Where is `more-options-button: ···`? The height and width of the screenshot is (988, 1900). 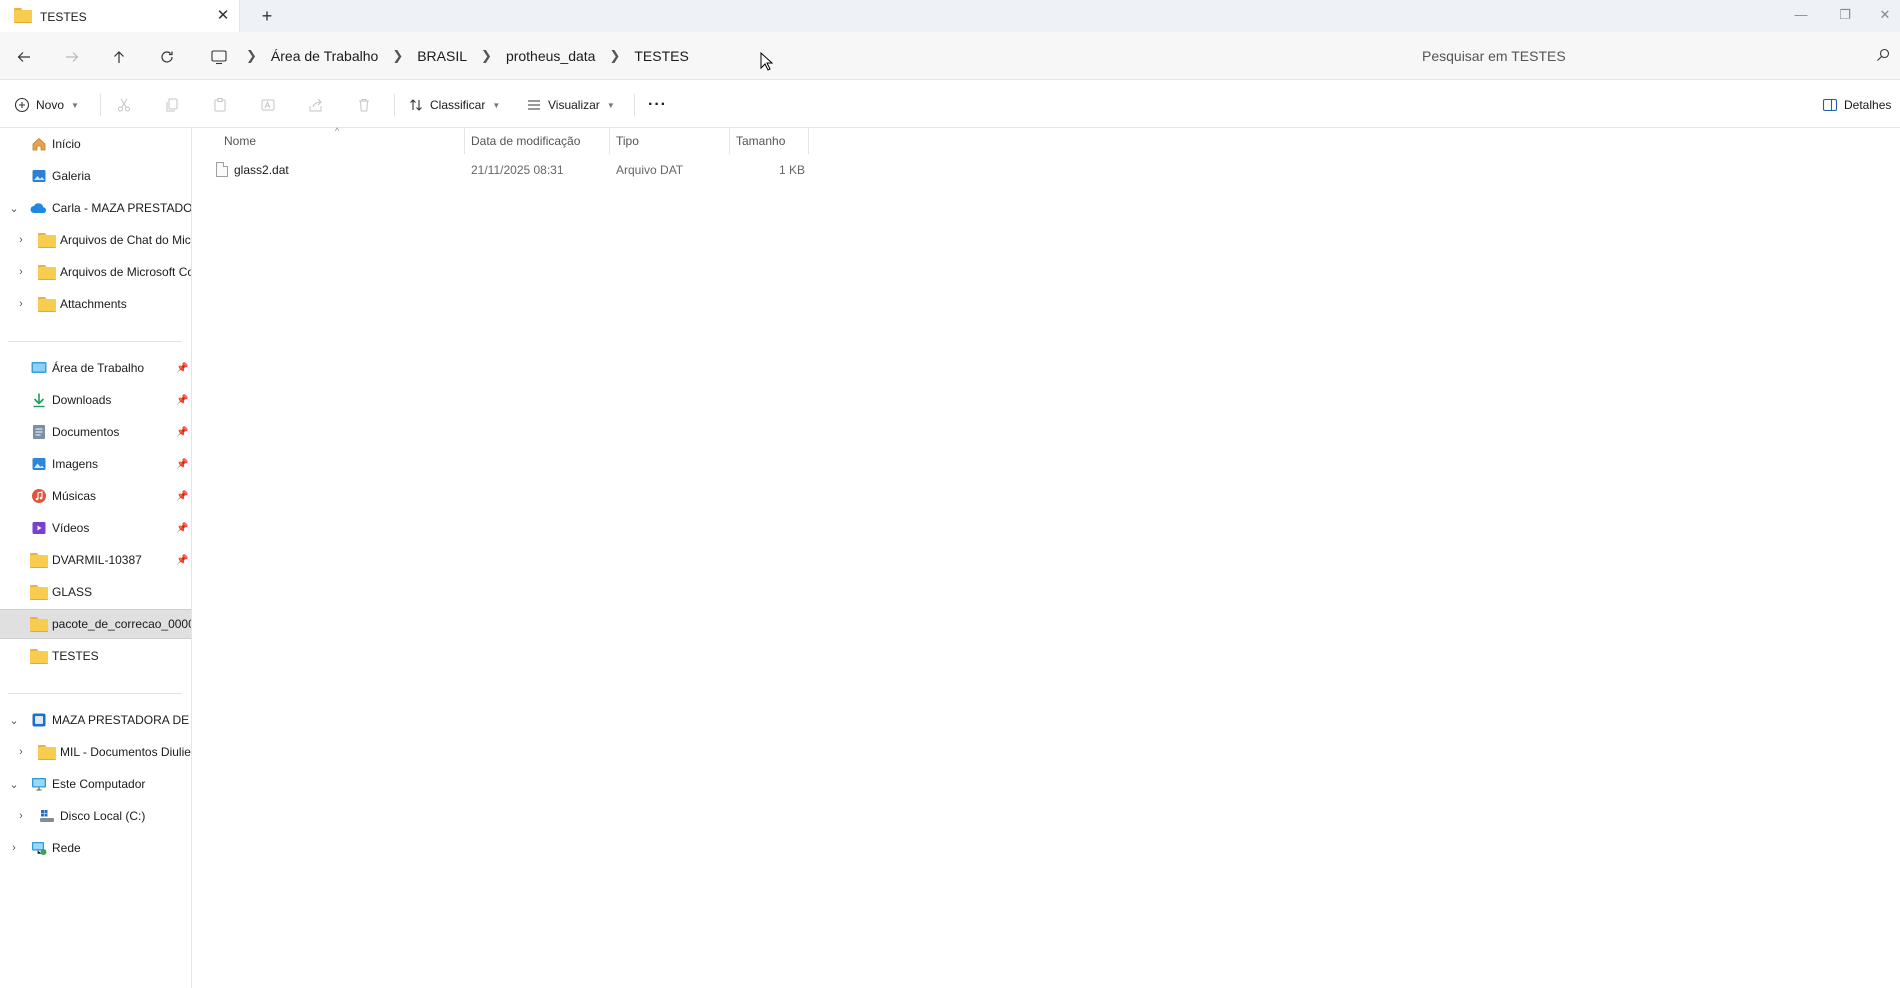
more-options-button: ··· is located at coordinates (657, 105).